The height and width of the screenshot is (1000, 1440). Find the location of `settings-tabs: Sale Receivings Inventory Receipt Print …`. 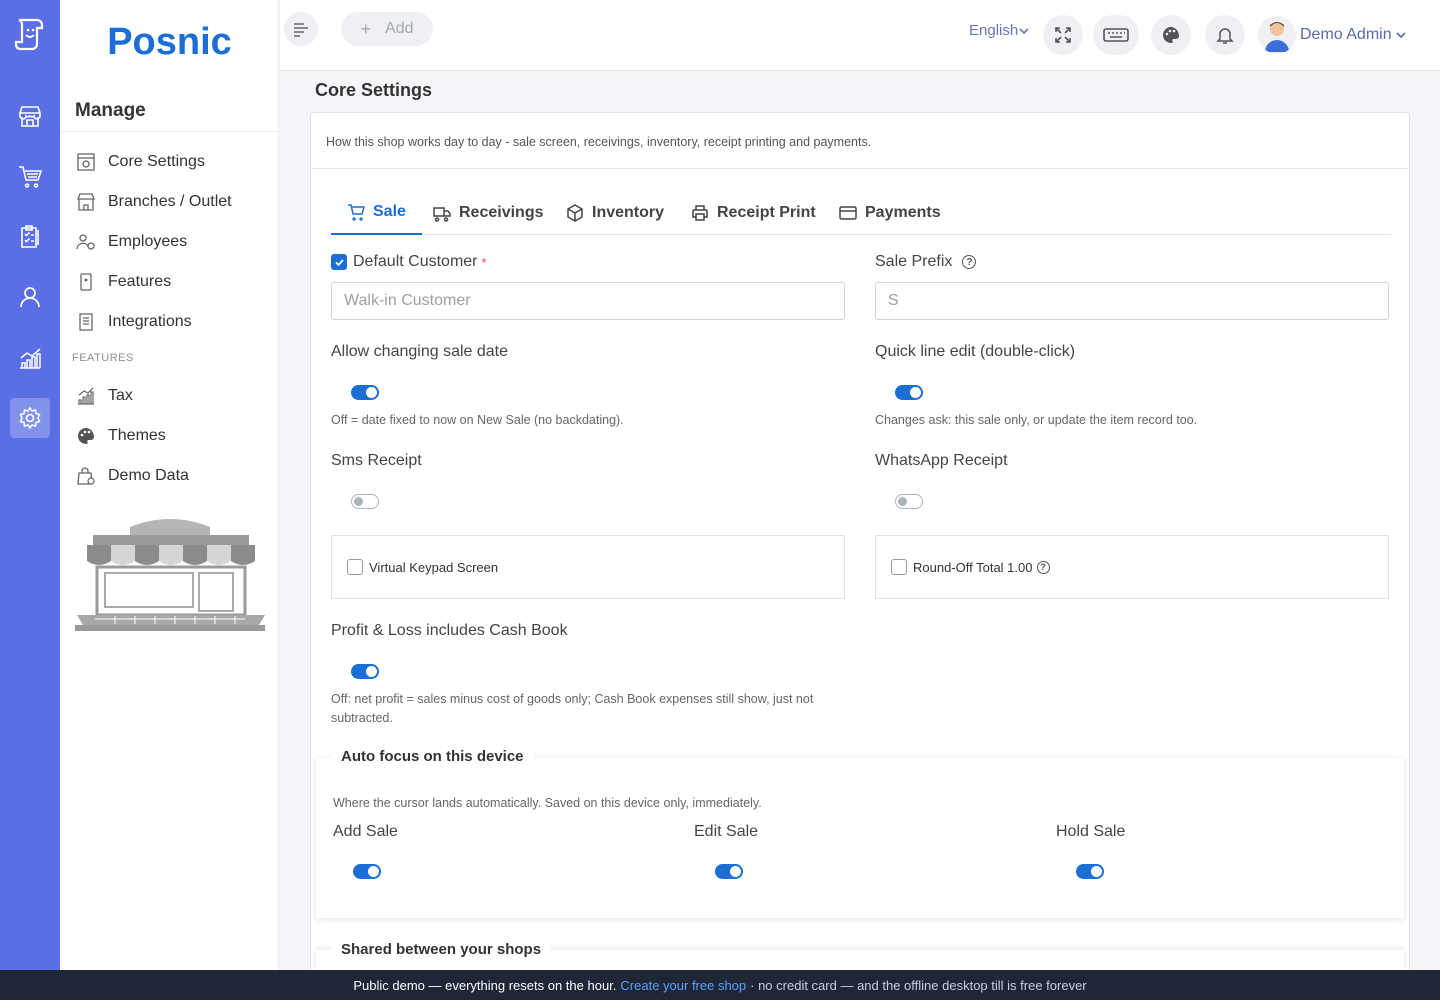

settings-tabs: Sale Receivings Inventory Receipt Print … is located at coordinates (861, 213).